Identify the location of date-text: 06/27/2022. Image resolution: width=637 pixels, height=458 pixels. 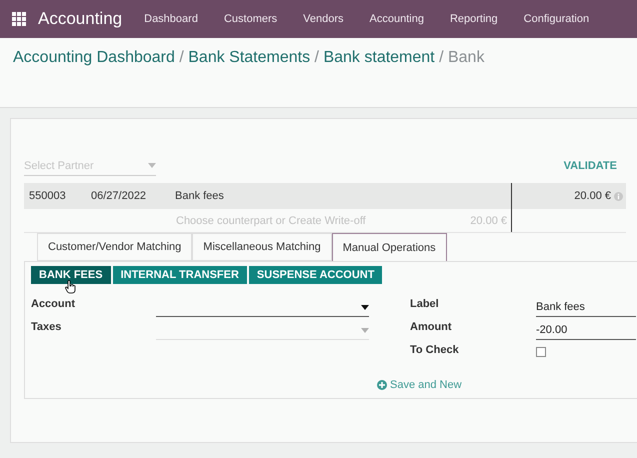
(119, 196).